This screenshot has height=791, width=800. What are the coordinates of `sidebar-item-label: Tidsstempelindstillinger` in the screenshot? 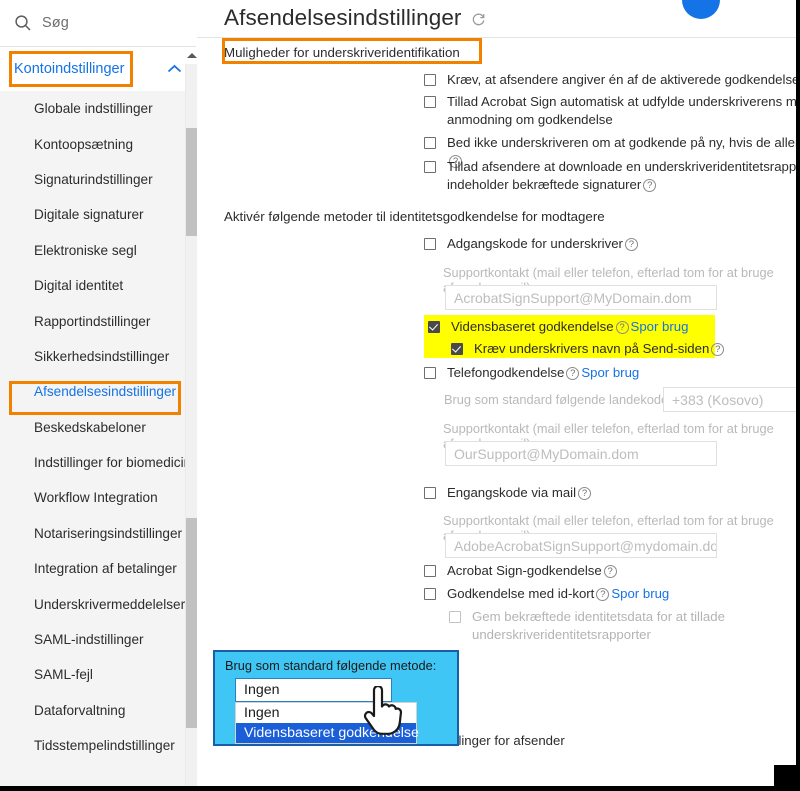 It's located at (104, 746).